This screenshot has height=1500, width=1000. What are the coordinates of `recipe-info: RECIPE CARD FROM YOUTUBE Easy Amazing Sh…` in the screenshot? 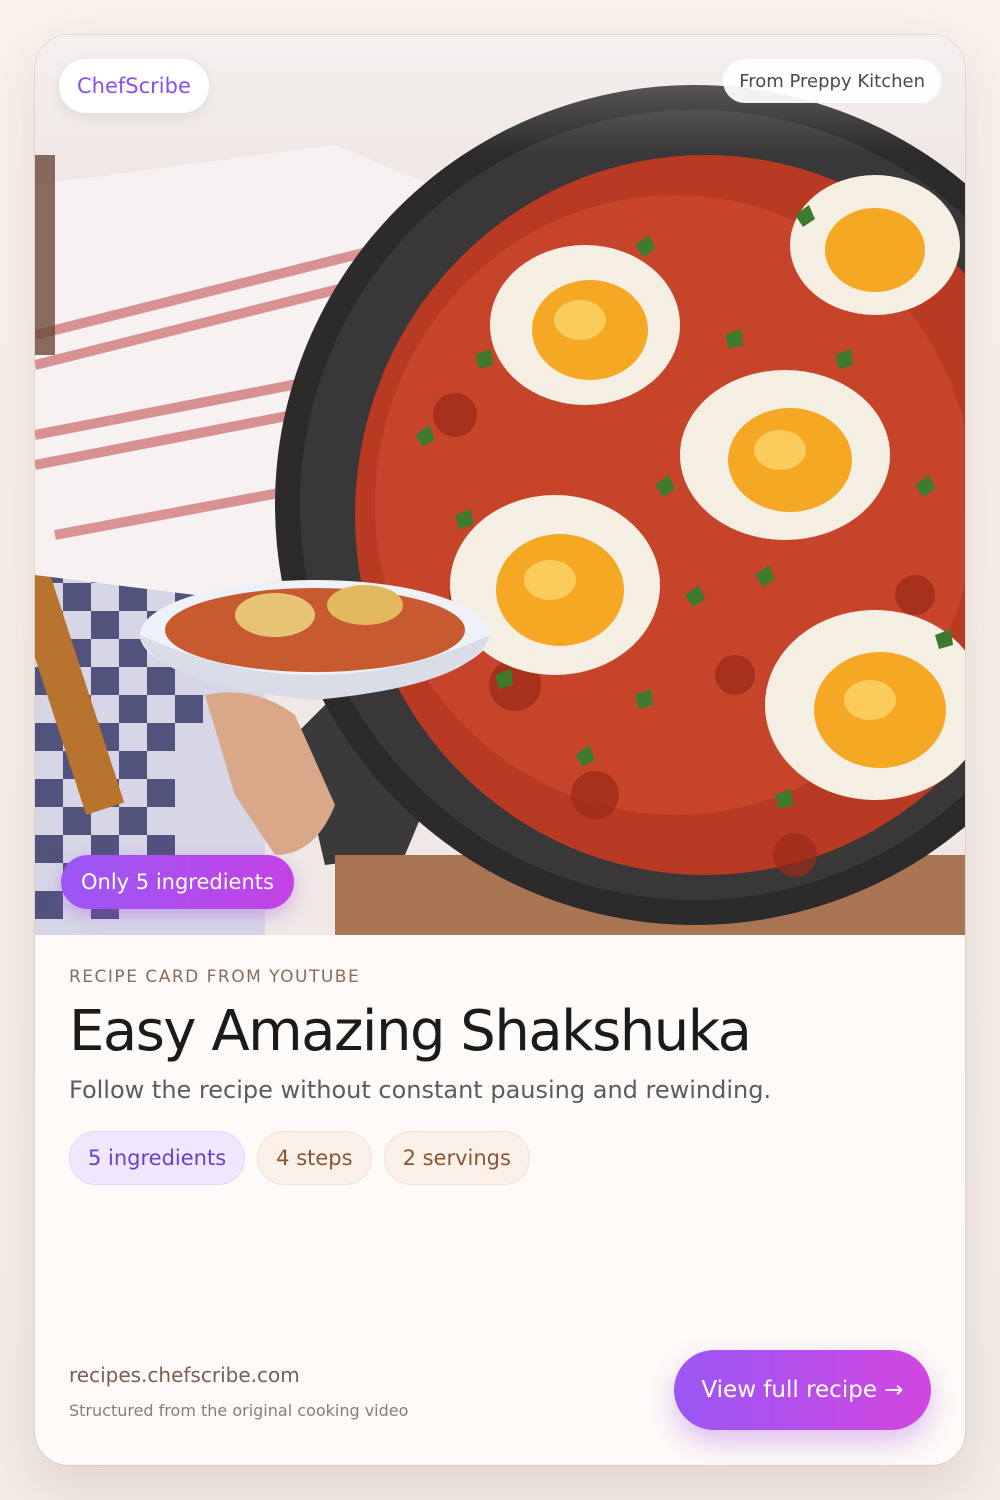 It's located at (500, 1060).